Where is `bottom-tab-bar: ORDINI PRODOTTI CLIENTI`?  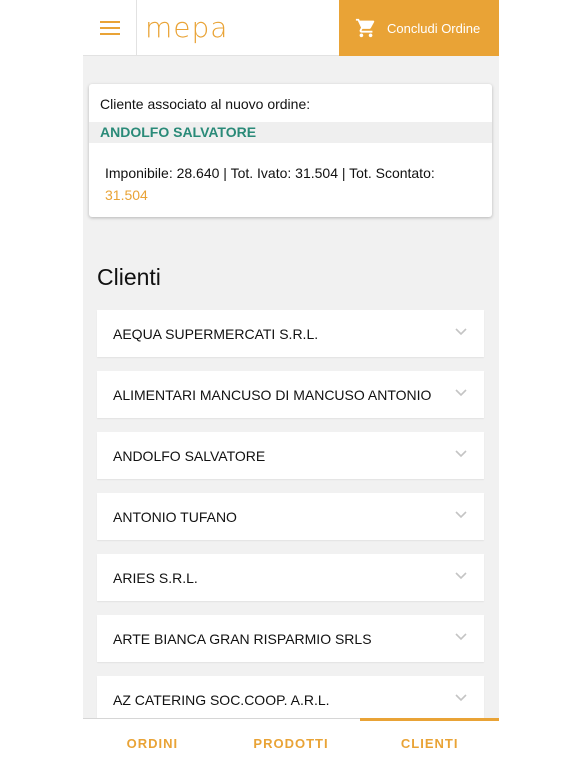
bottom-tab-bar: ORDINI PRODOTTI CLIENTI is located at coordinates (291, 743).